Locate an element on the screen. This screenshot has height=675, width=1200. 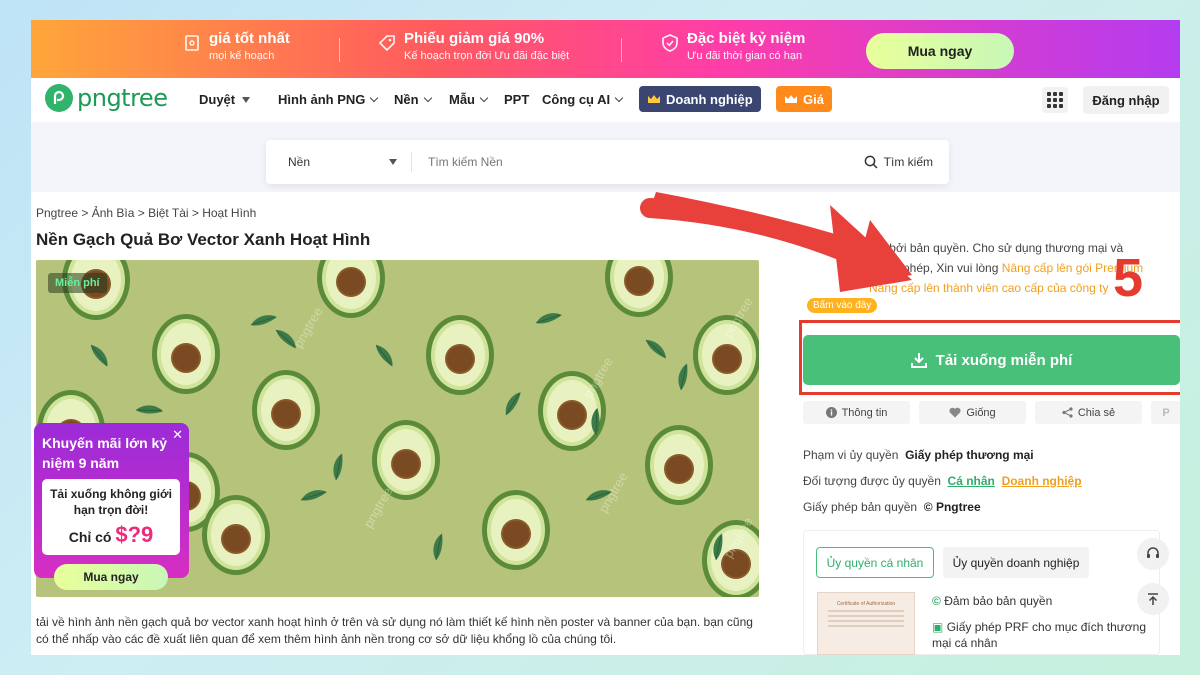
search-bar: Nền Tìm kiếm is located at coordinates (607, 162).